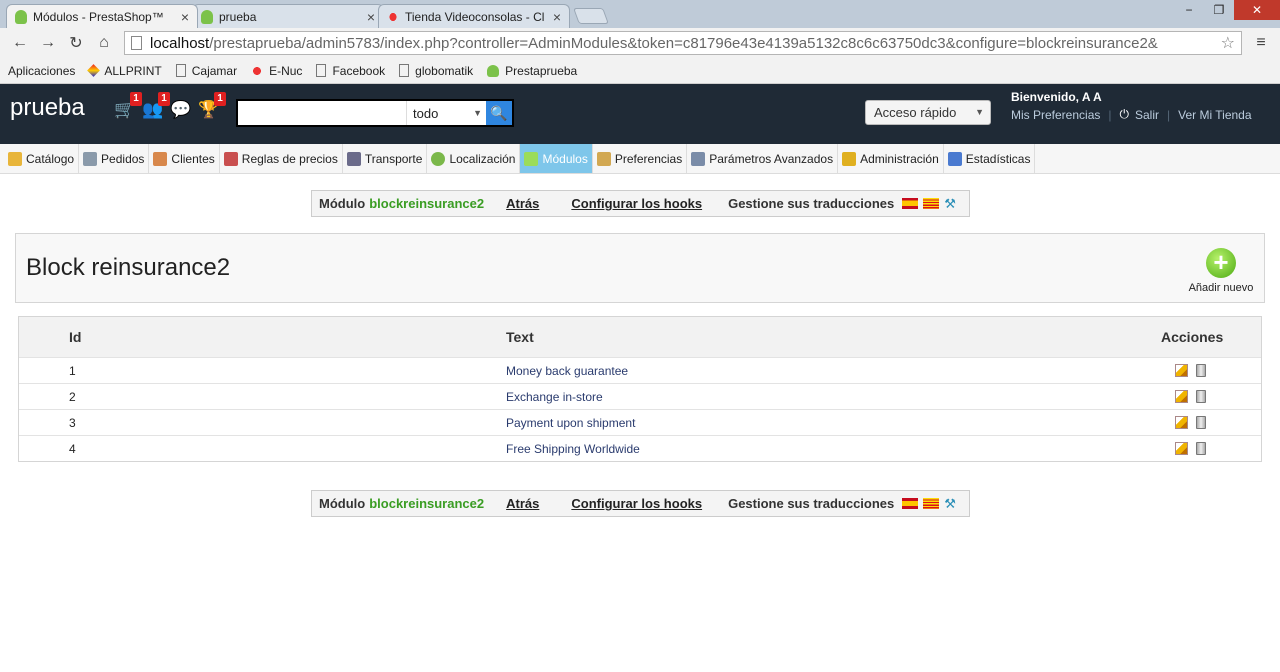 This screenshot has height=672, width=1280. What do you see at coordinates (979, 112) in the screenshot?
I see `chevron-down-icon: ▼` at bounding box center [979, 112].